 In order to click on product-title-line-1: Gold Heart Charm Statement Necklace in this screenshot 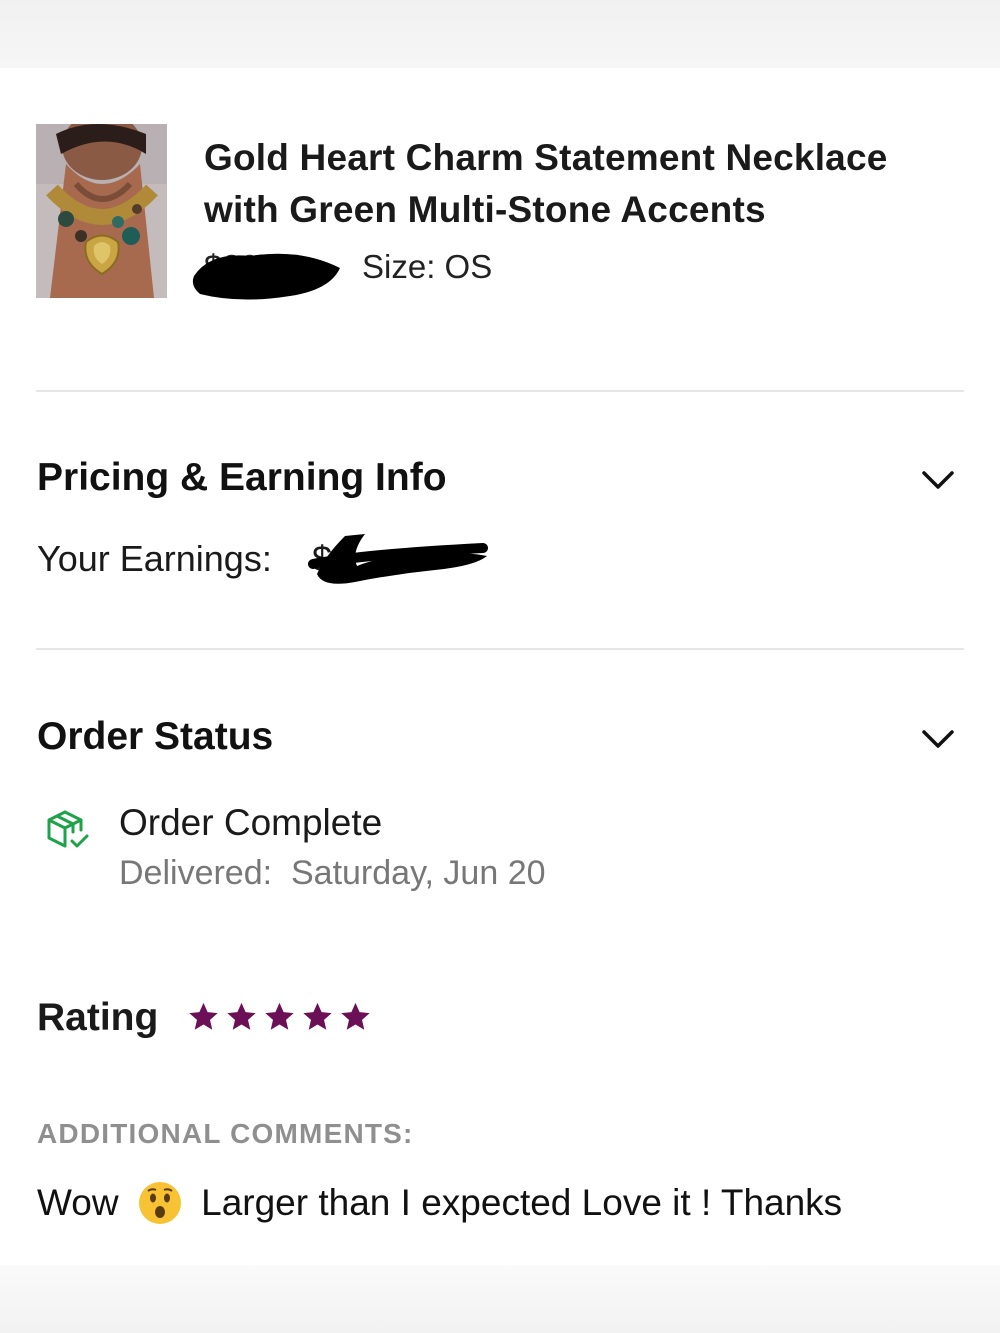, I will do `click(546, 157)`.